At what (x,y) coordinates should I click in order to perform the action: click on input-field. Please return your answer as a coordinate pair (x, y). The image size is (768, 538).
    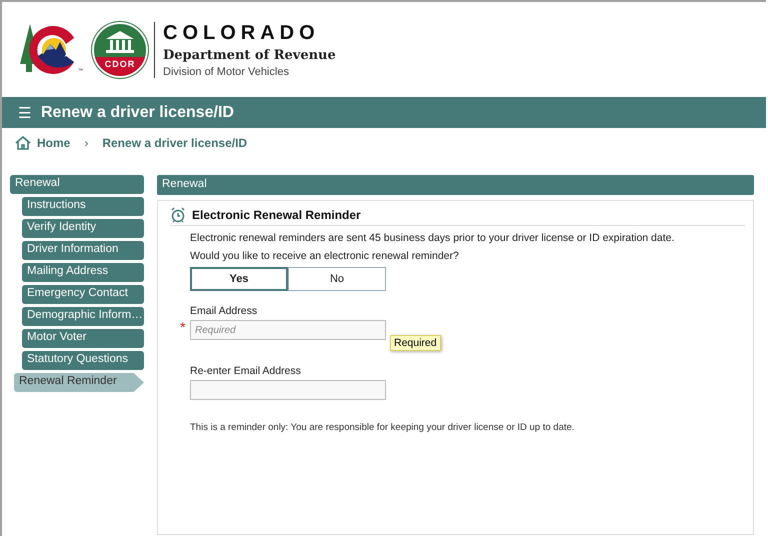
    Looking at the image, I should click on (288, 390).